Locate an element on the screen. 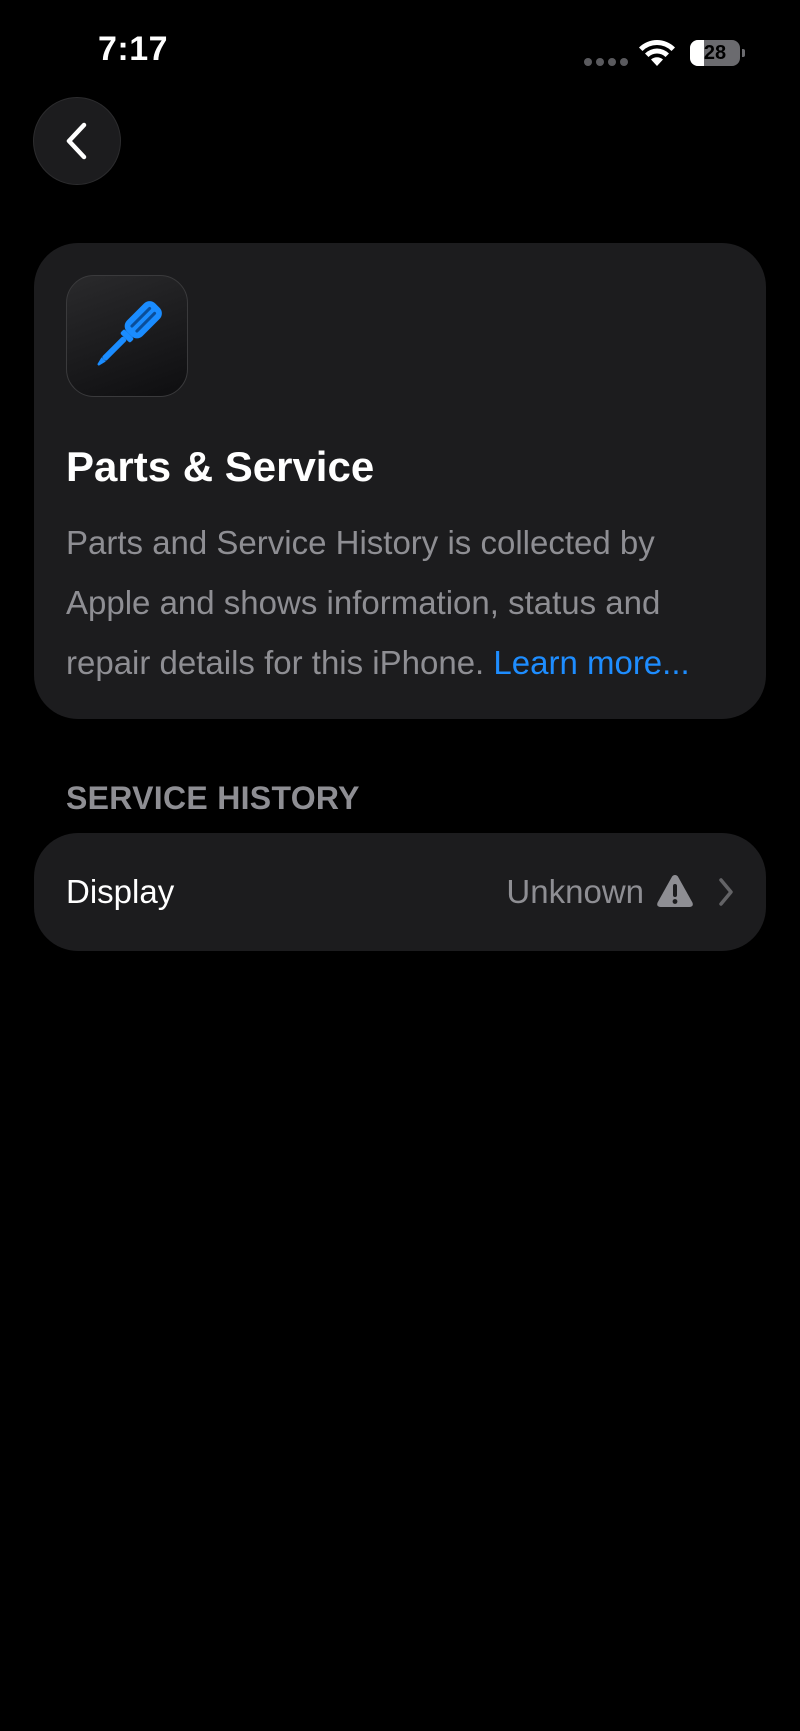 The image size is (800, 1731). chevron-right-icon is located at coordinates (726, 892).